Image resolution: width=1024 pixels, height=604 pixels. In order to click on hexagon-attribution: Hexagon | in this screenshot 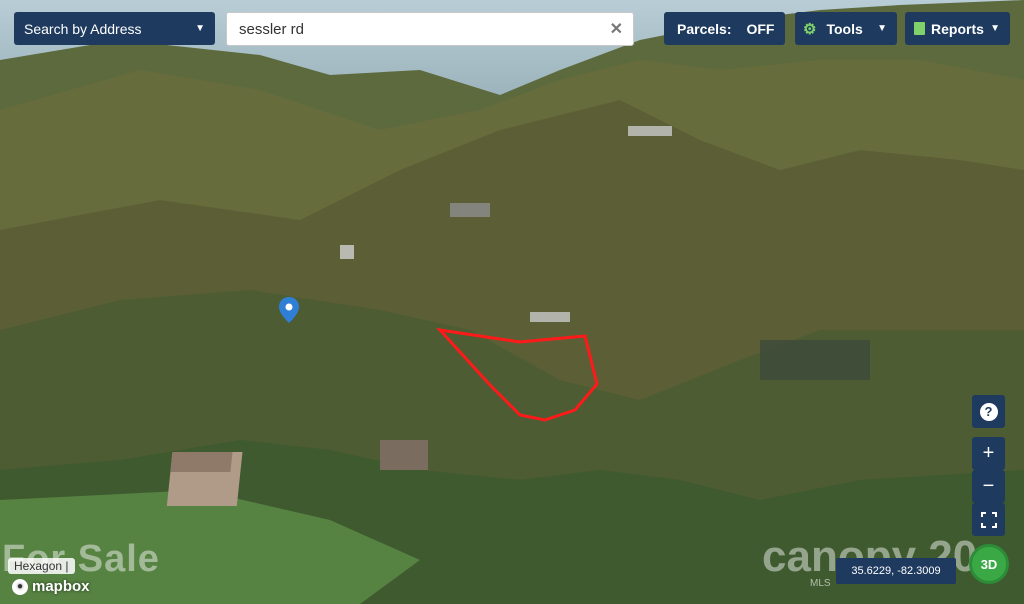, I will do `click(41, 566)`.